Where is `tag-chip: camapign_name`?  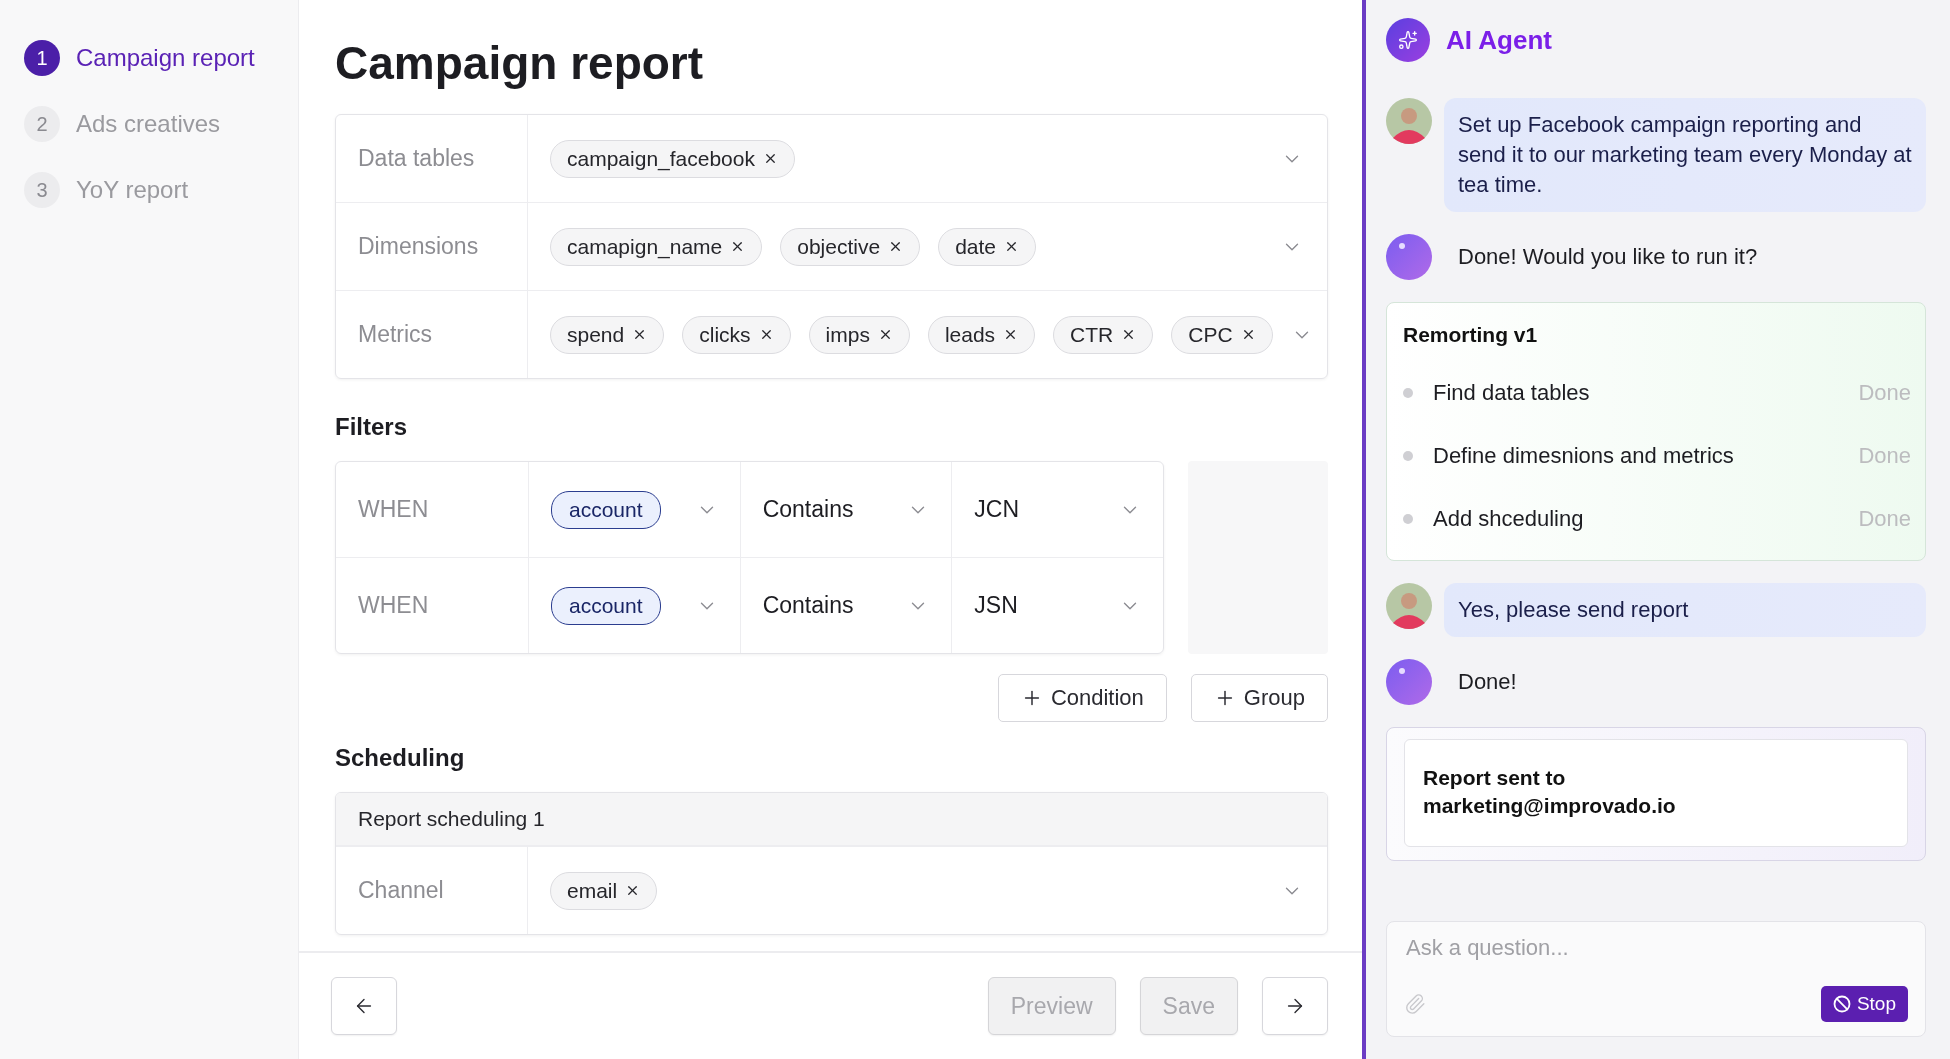
tag-chip: camapign_name is located at coordinates (656, 246).